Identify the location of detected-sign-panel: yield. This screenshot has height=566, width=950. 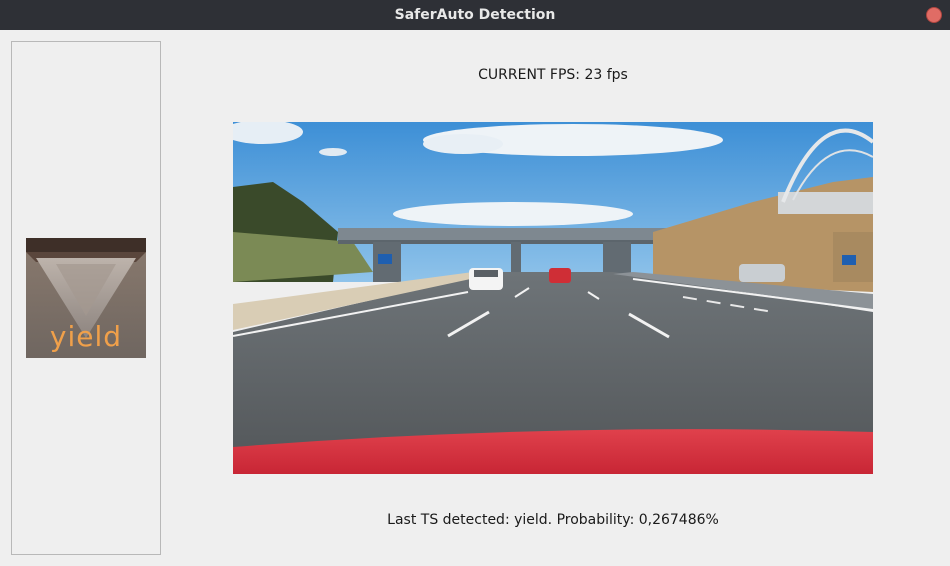
(86, 298).